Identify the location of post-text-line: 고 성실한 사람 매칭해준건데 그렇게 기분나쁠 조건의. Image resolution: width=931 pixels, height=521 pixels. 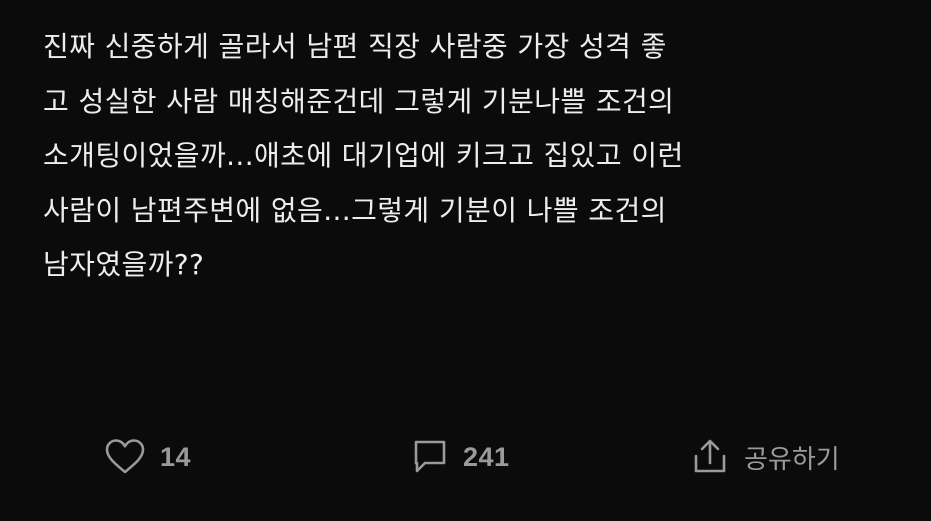
(359, 101).